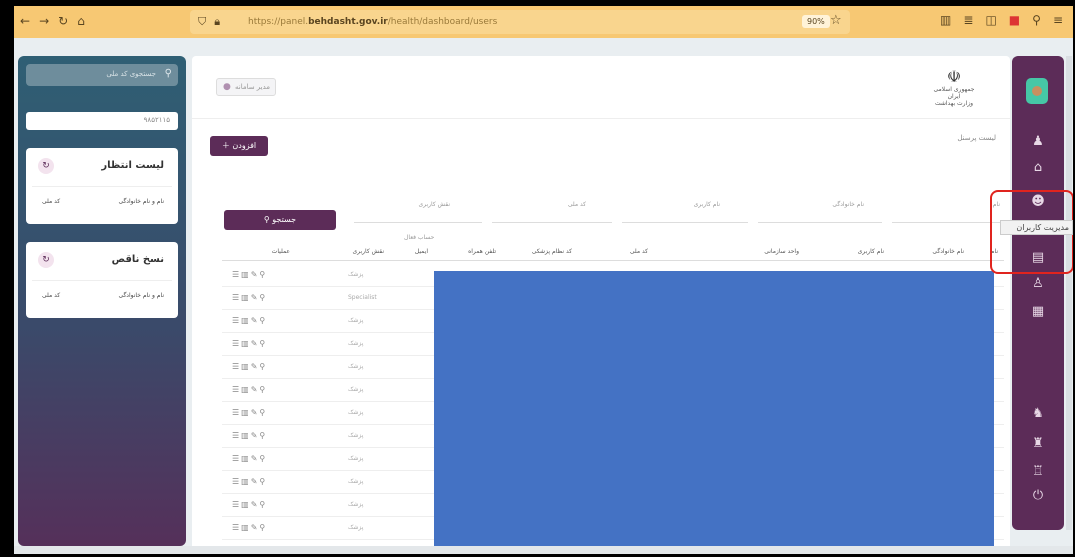 The width and height of the screenshot is (1075, 557). Describe the element at coordinates (848, 204) in the screenshot. I see `filter-label: نام خانوادگی` at that location.